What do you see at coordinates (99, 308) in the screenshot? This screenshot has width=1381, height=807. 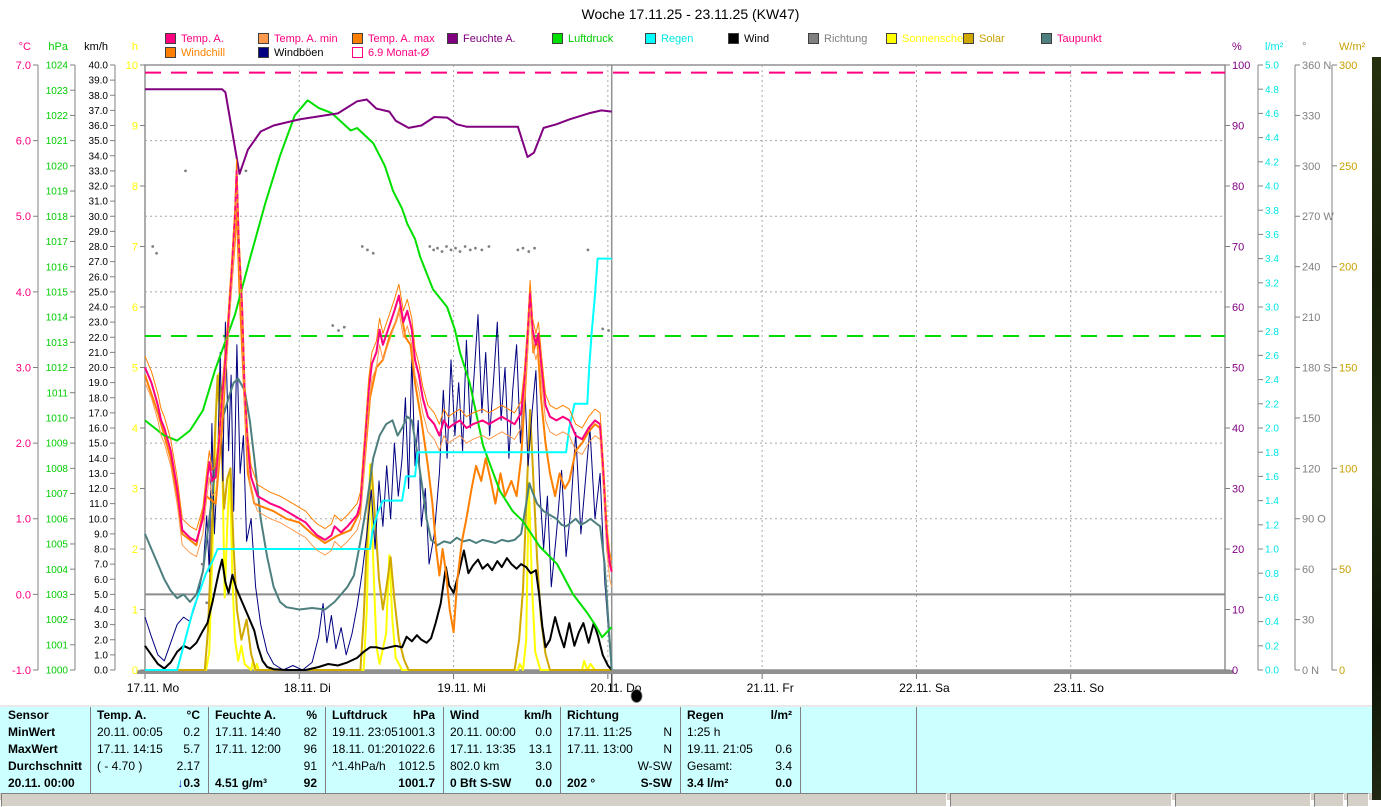 I see `axis-label-kmh: 24.0` at bounding box center [99, 308].